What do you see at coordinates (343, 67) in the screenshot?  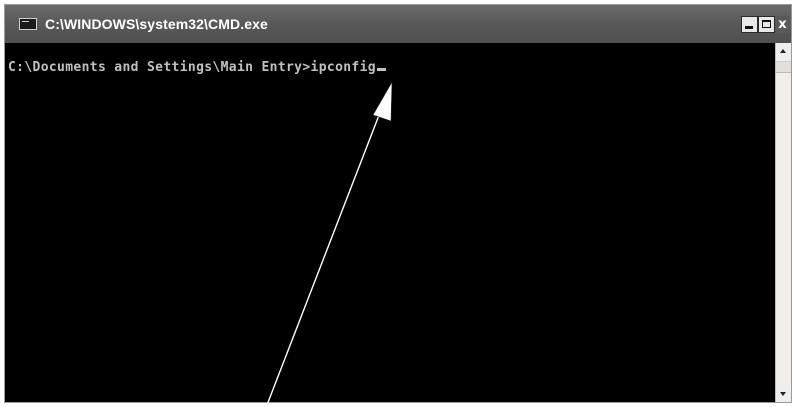 I see `console-command: ipconfig` at bounding box center [343, 67].